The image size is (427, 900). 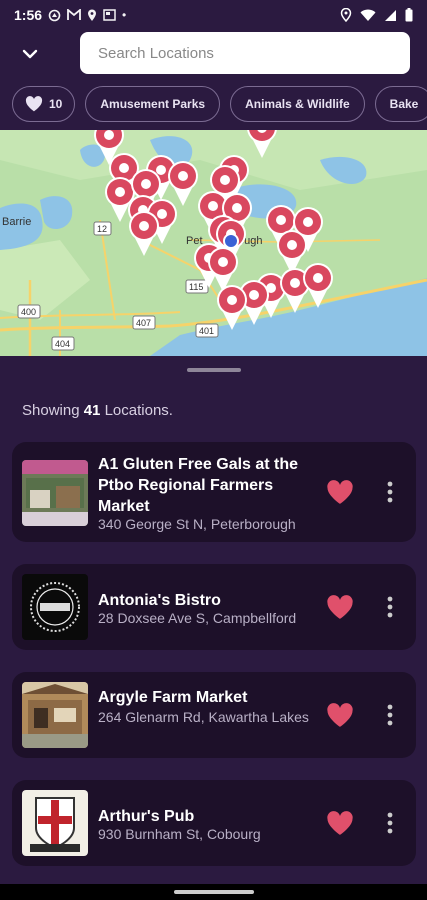 I want to click on location-address: 28 Doxsee Ave S, Campbellford, so click(x=197, y=618).